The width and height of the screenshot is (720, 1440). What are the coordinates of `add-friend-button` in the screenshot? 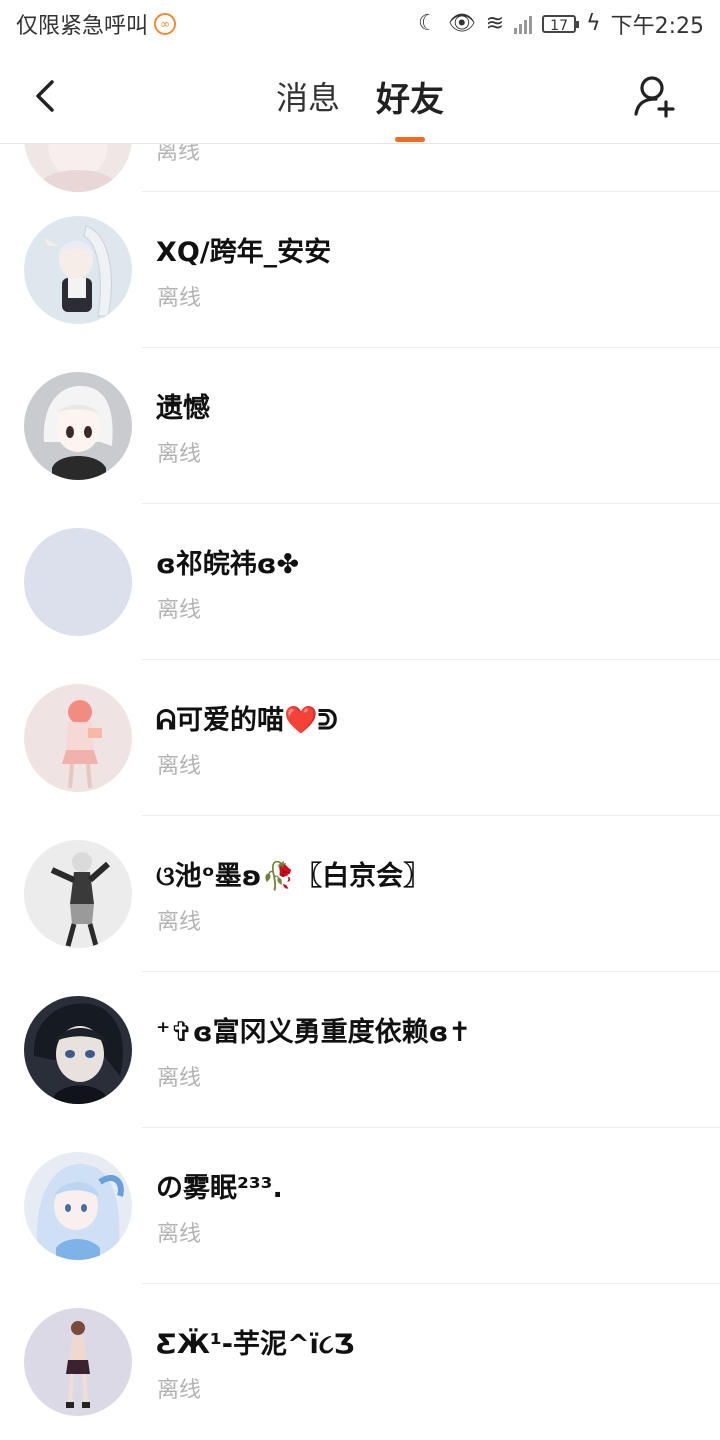 It's located at (656, 96).